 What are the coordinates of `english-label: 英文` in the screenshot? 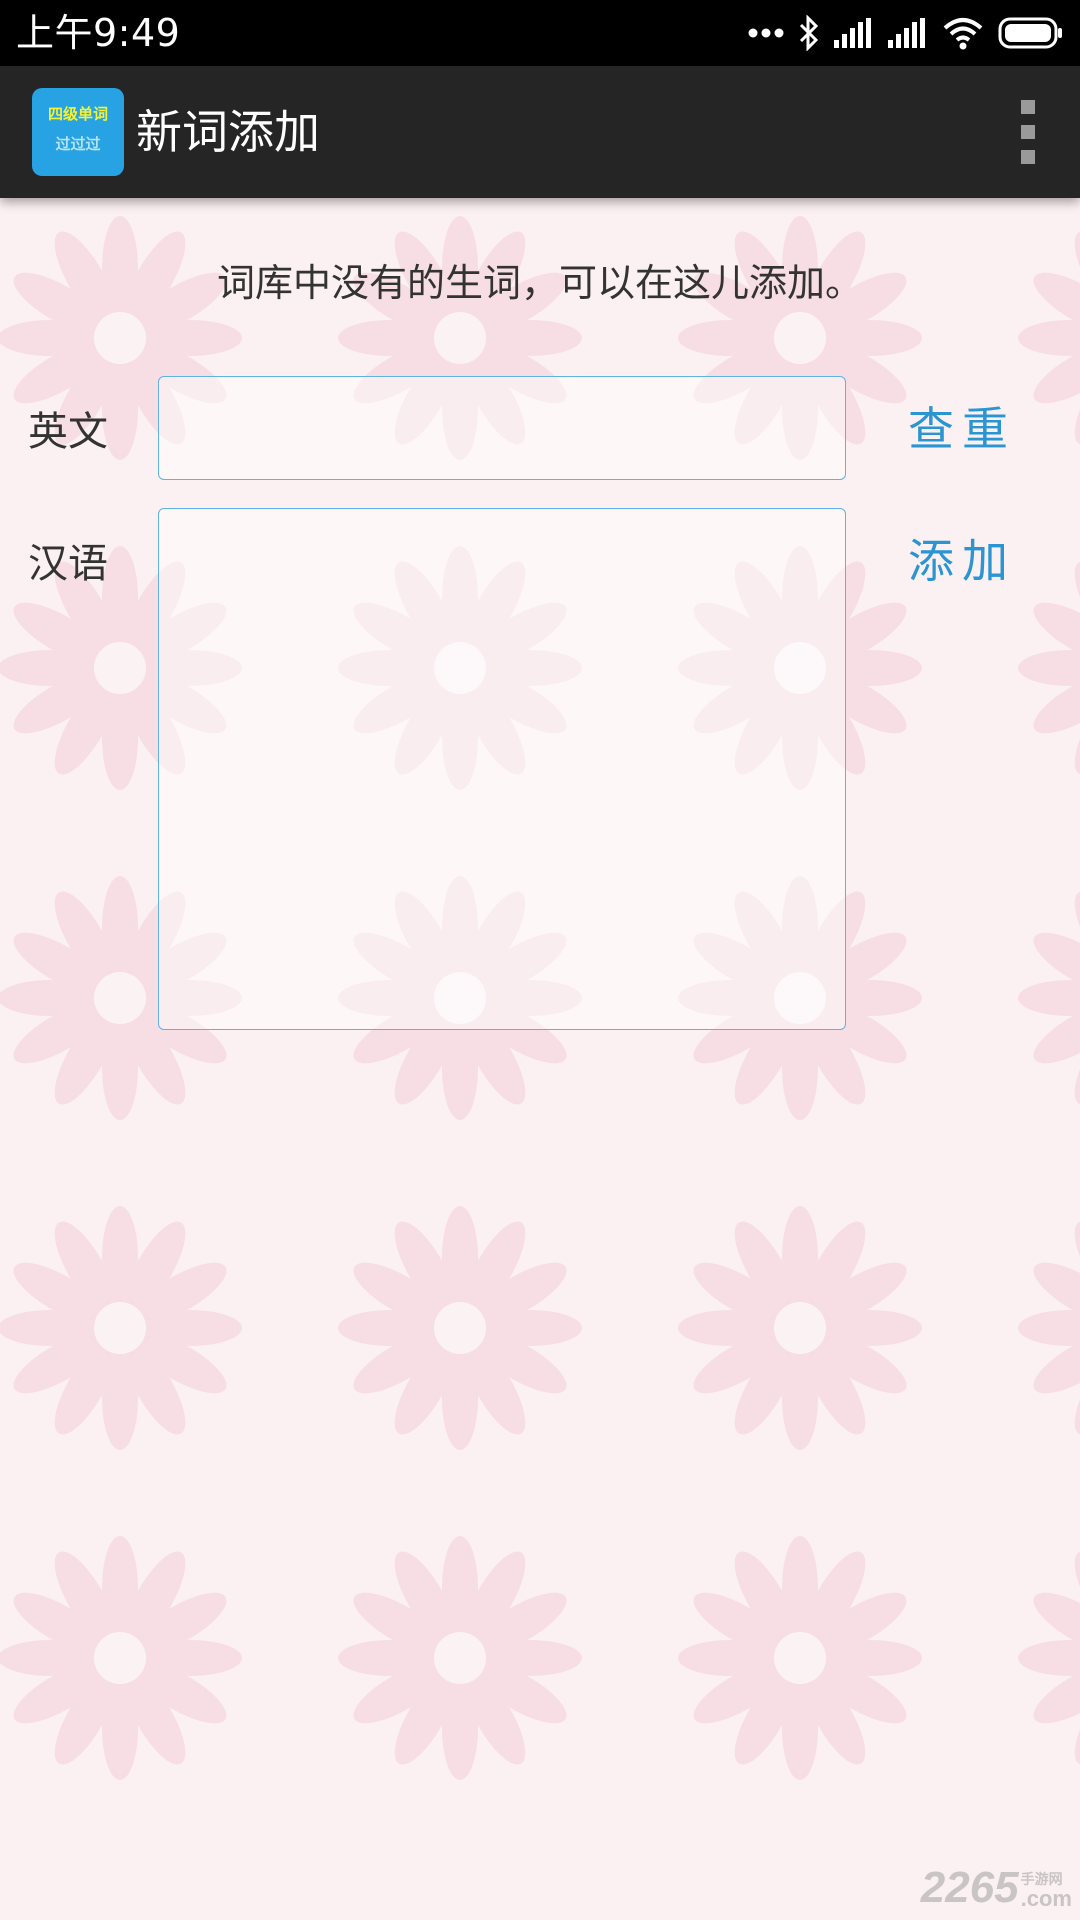 It's located at (68, 432).